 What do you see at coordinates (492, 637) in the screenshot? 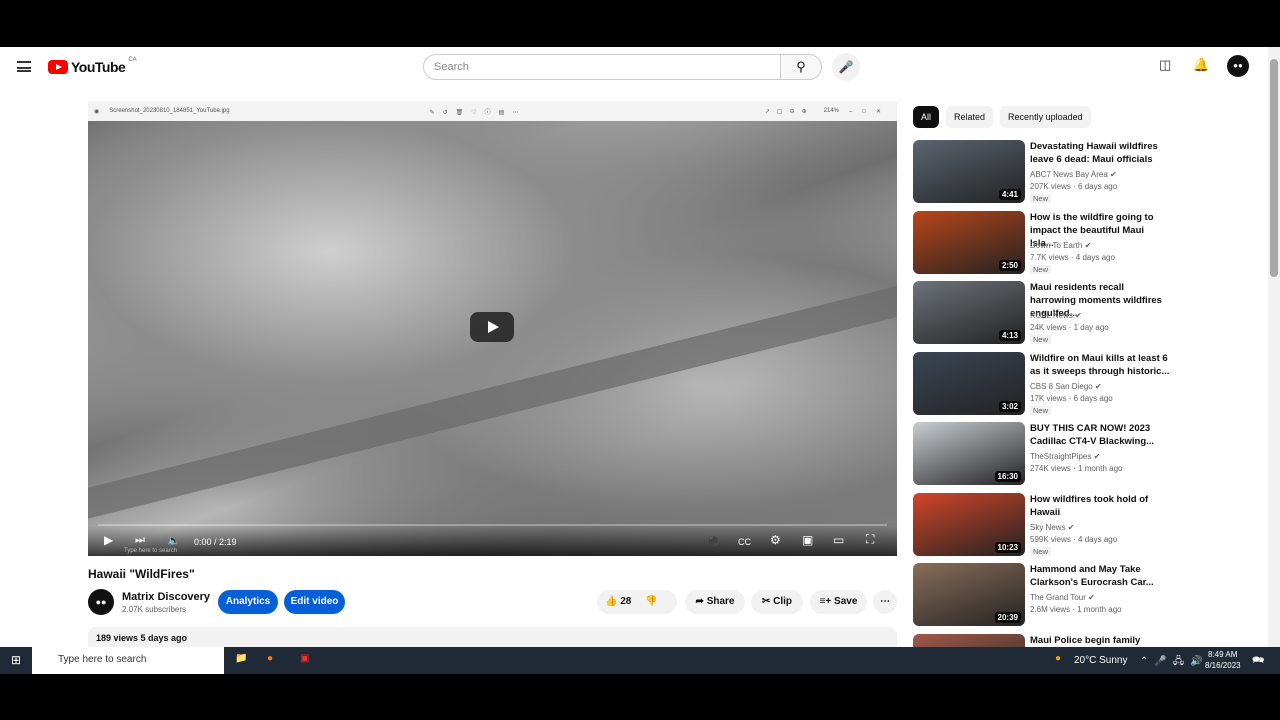
I see `description-box: 189 views 5 days ago` at bounding box center [492, 637].